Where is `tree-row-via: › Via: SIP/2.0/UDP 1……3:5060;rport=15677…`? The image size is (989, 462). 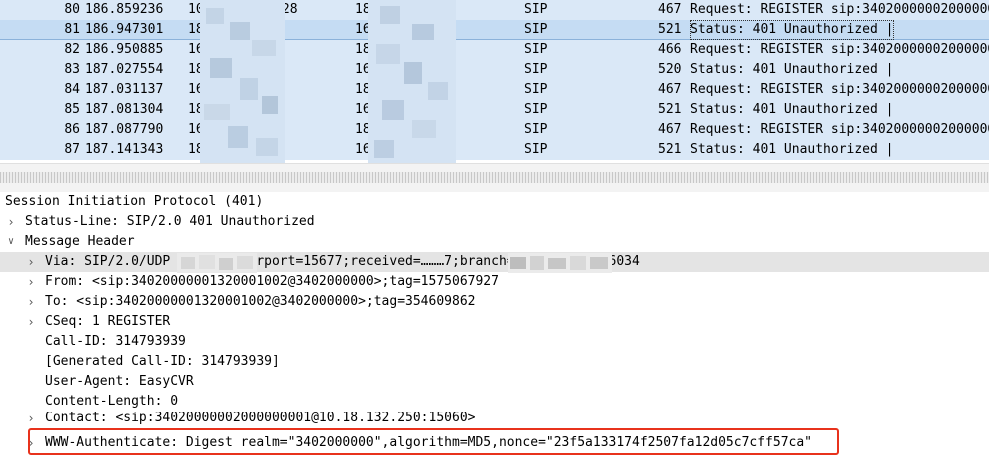
tree-row-via: › Via: SIP/2.0/UDP 1……3:5060;rport=15677… is located at coordinates (494, 262).